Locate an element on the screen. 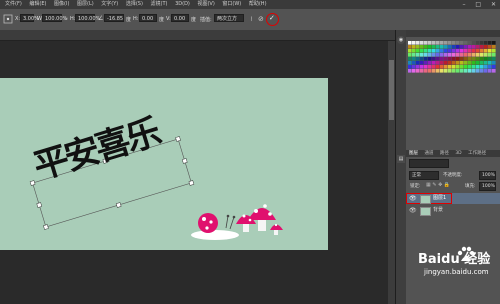  lock-icons: ▦ ✎ ✥ 🔒 is located at coordinates (438, 185).